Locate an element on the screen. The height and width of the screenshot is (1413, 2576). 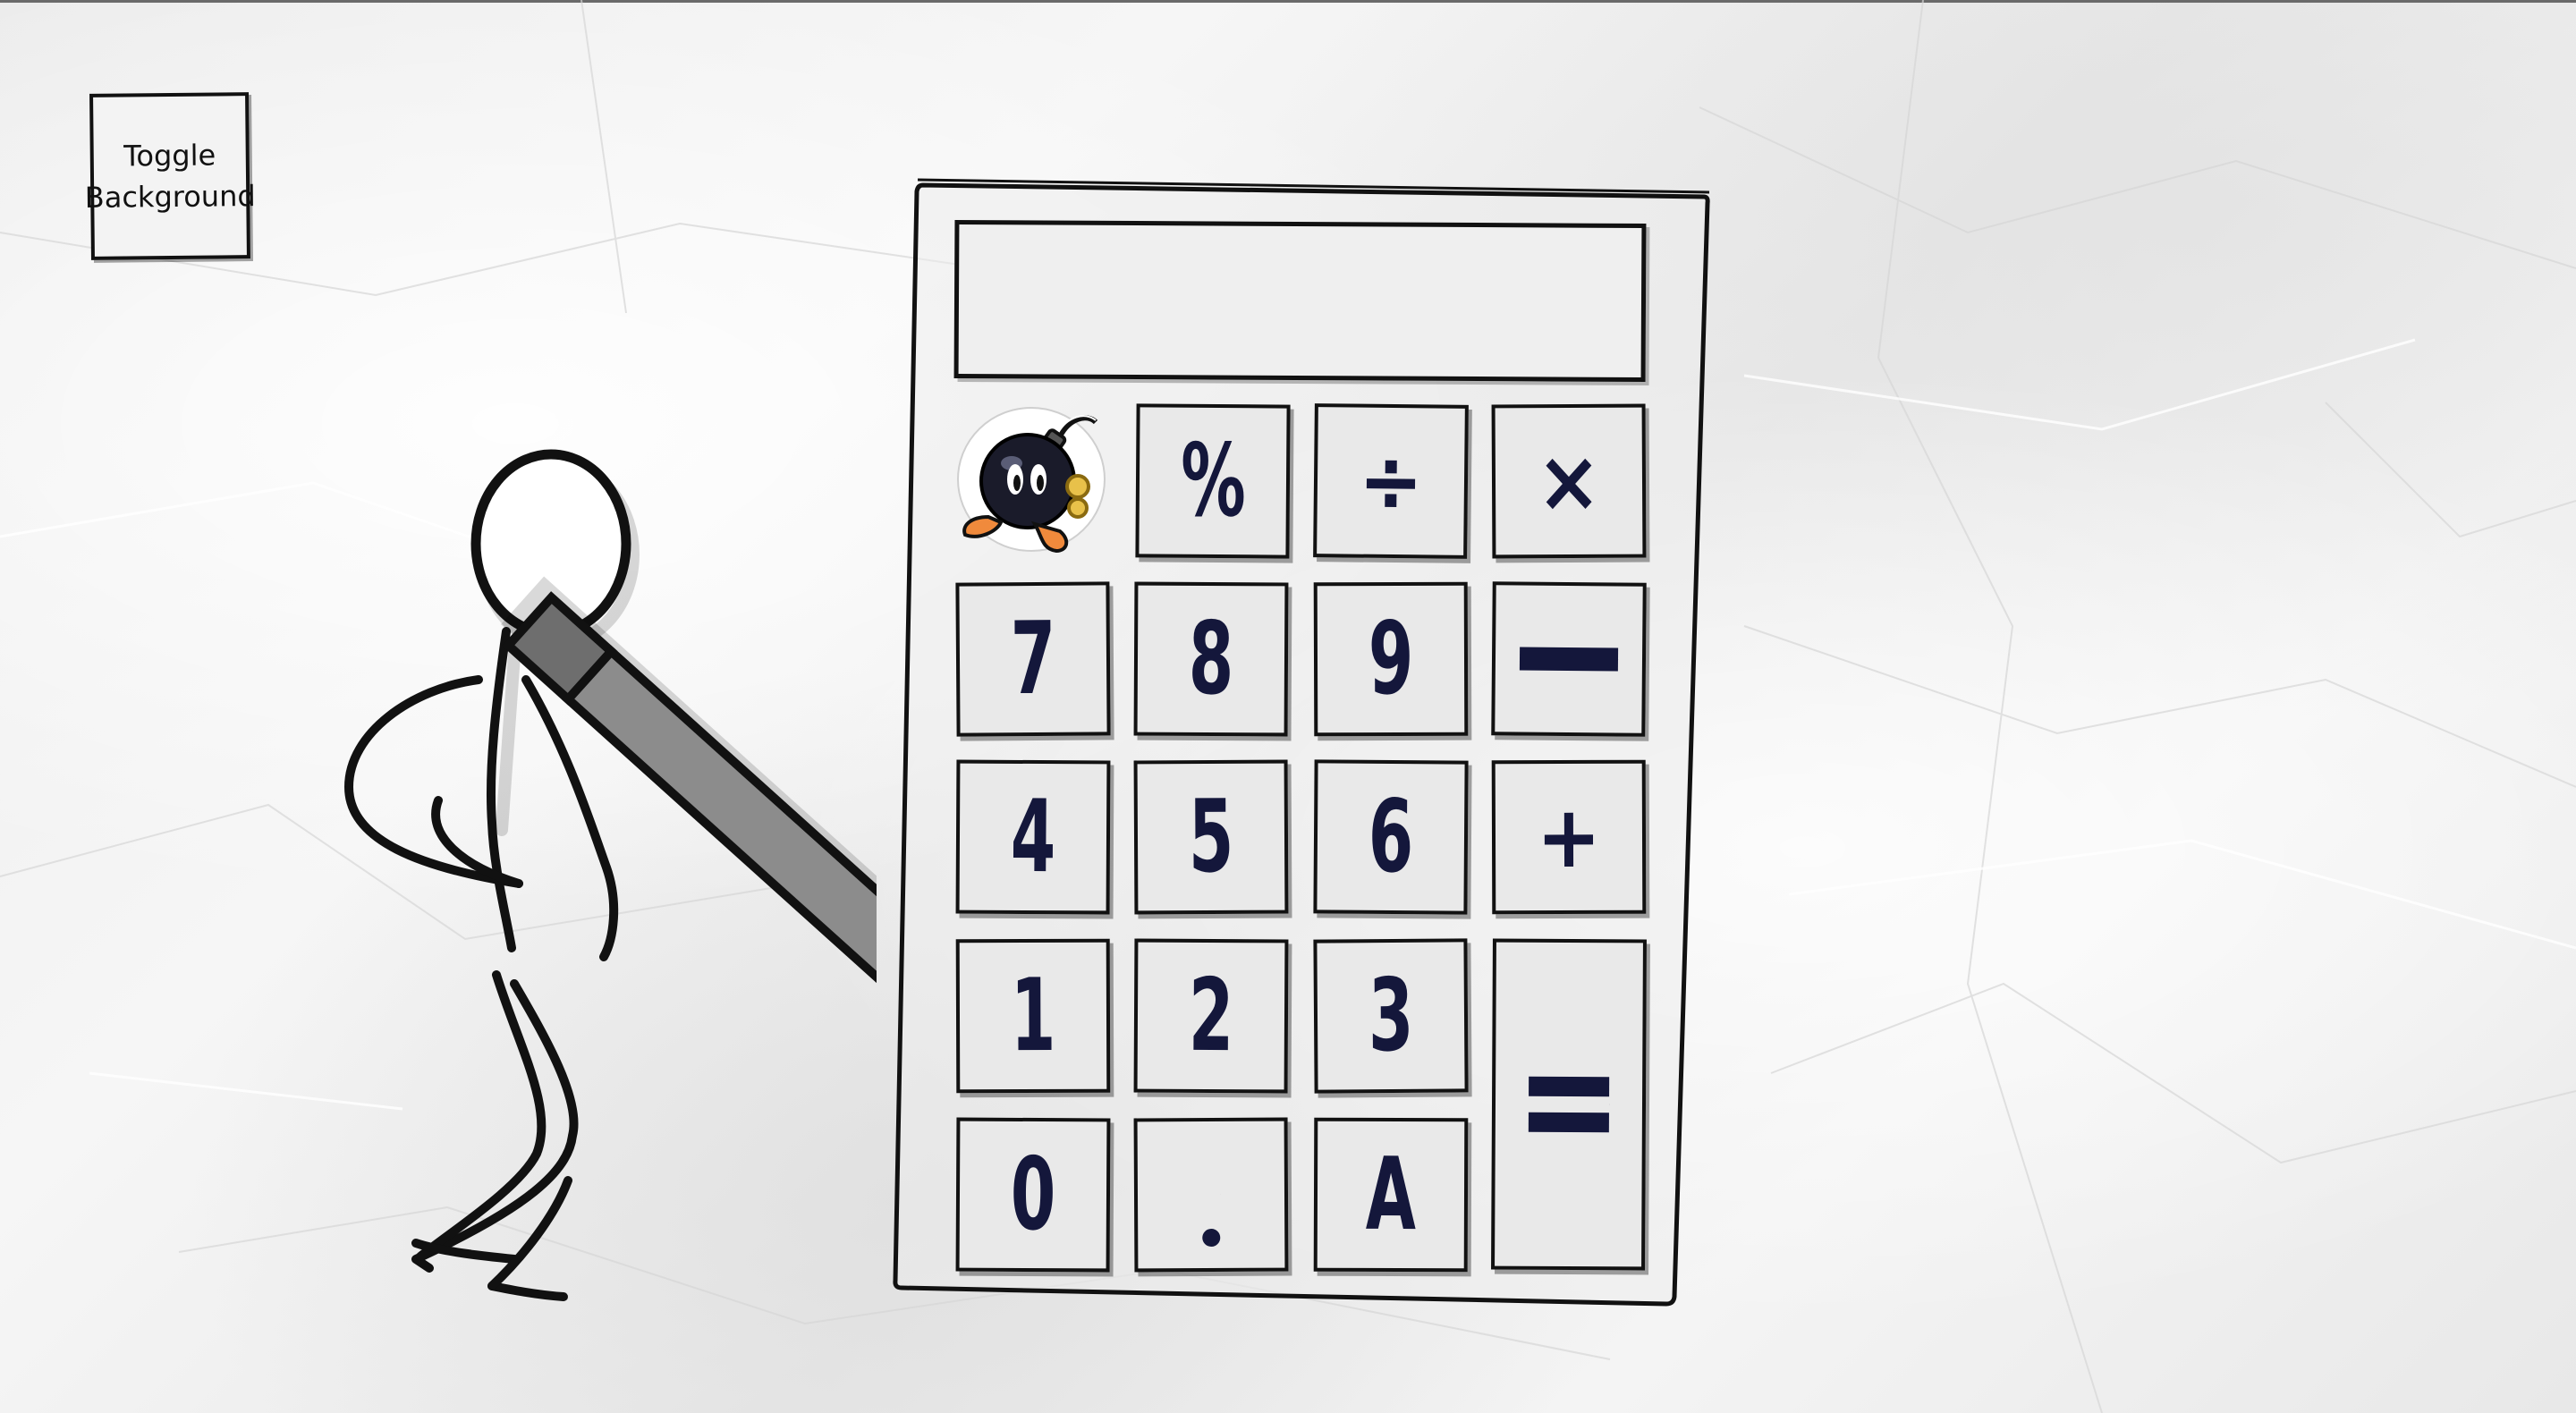
multiply-key-label: × is located at coordinates (1569, 481).